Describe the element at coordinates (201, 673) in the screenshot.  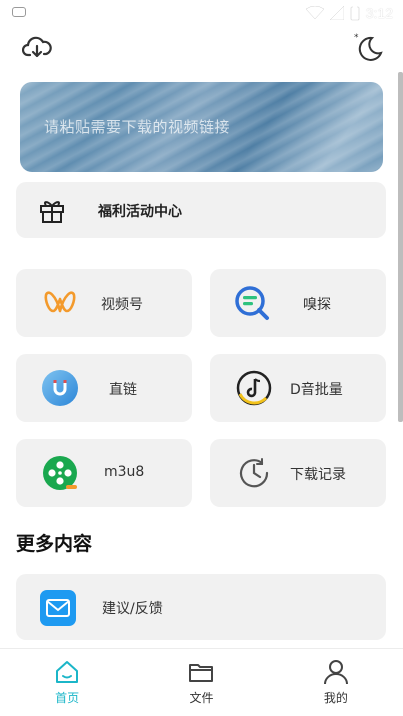
I see `folder-icon` at that location.